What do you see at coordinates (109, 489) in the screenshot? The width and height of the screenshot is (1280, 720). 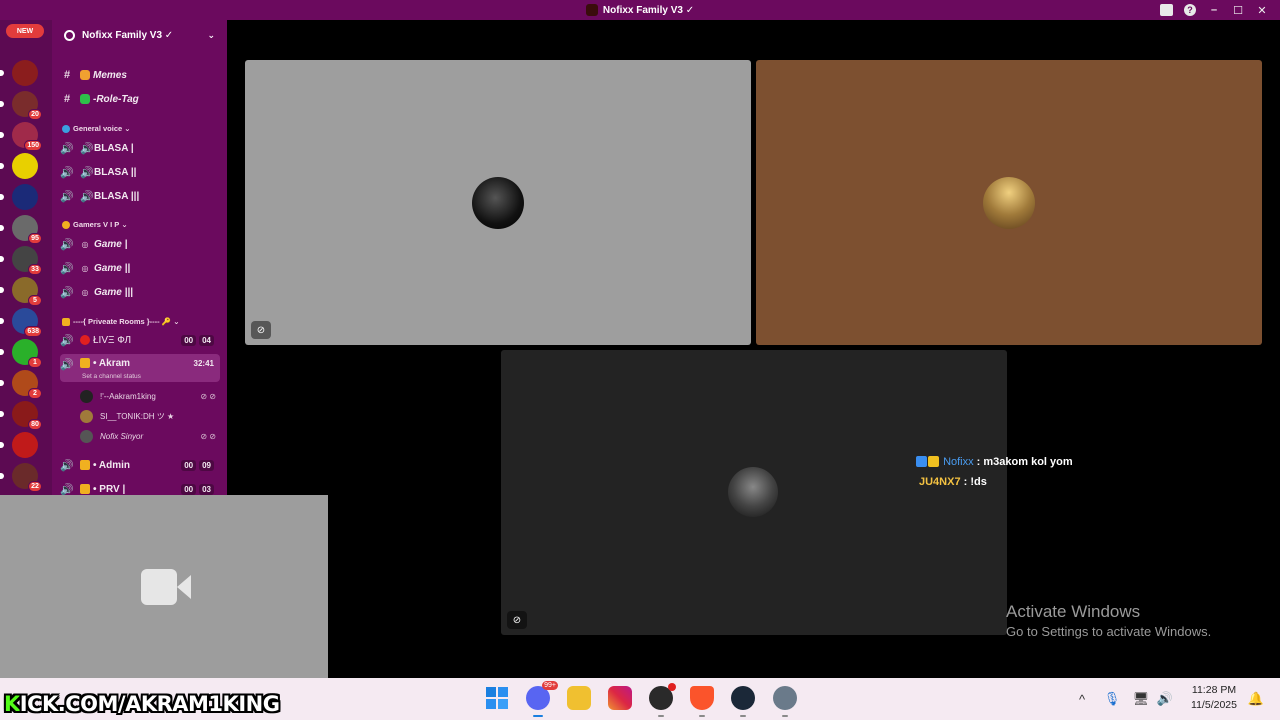 I see `channel-label: • PRV |` at bounding box center [109, 489].